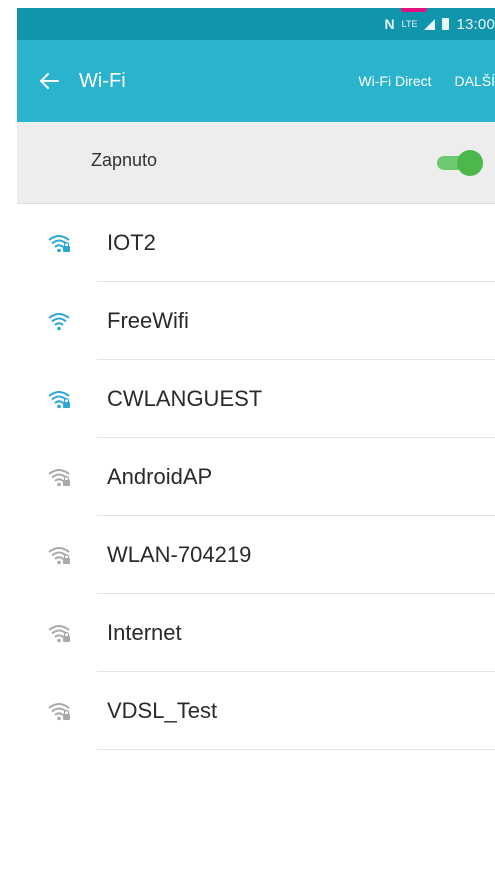 This screenshot has height=887, width=495. I want to click on network-item: IOT2, so click(256, 243).